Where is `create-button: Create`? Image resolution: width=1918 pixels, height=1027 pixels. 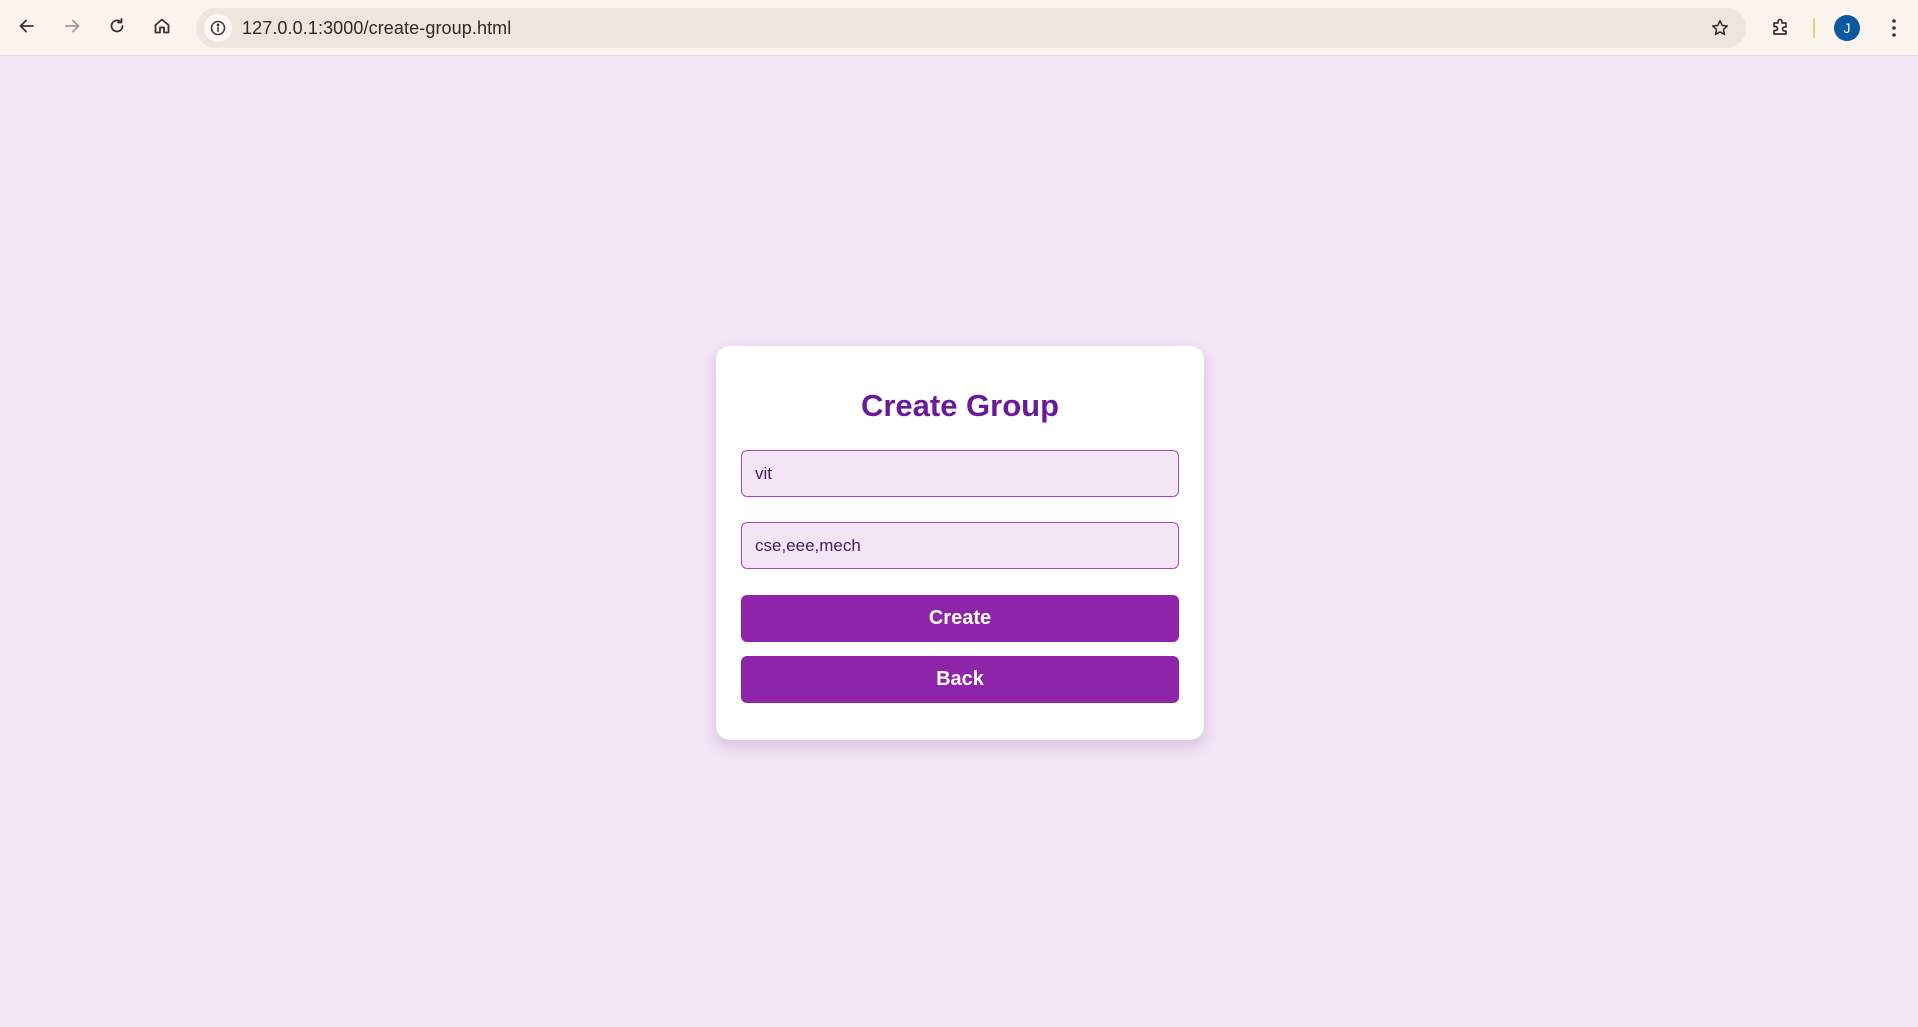 create-button: Create is located at coordinates (960, 618).